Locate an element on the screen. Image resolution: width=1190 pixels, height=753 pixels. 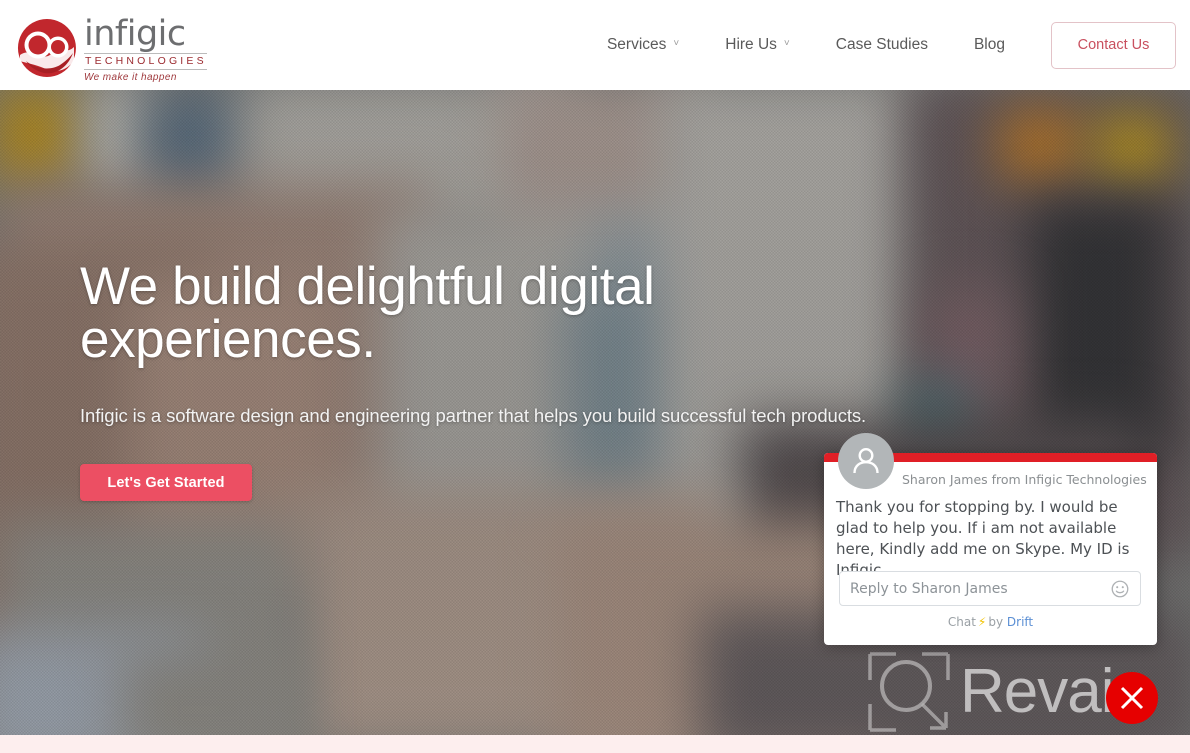
bottom-band is located at coordinates (595, 744).